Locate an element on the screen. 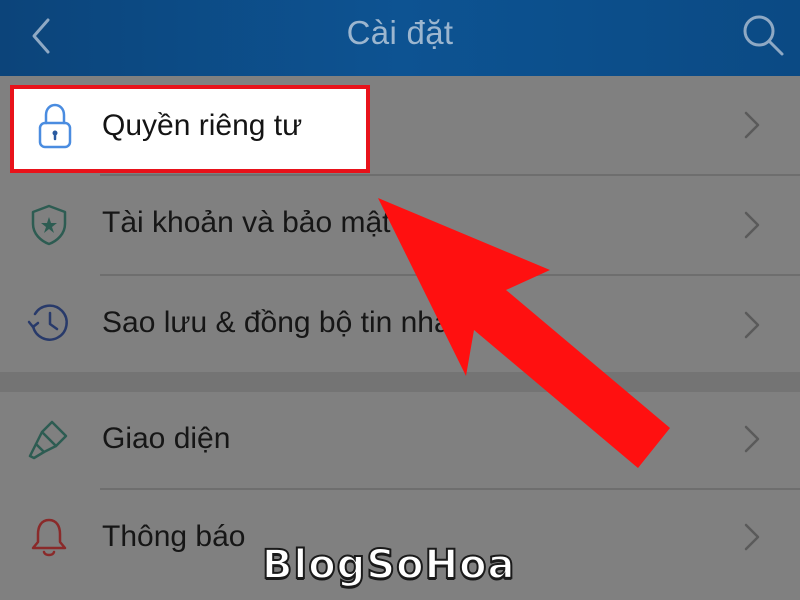  highlight-privacy-item: Quyền riêng tư is located at coordinates (190, 129).